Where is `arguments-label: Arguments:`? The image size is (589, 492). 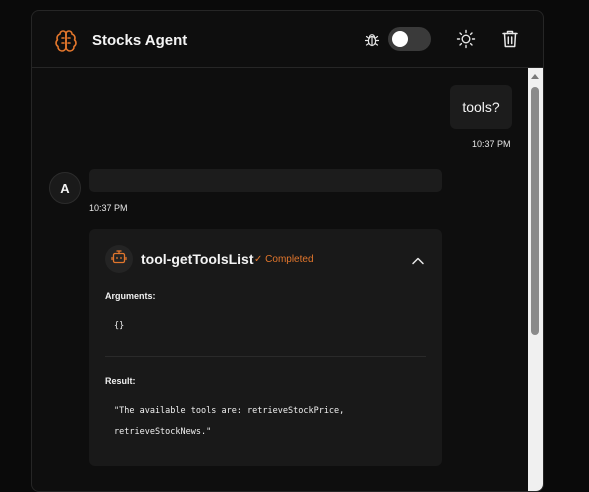 arguments-label: Arguments: is located at coordinates (130, 296).